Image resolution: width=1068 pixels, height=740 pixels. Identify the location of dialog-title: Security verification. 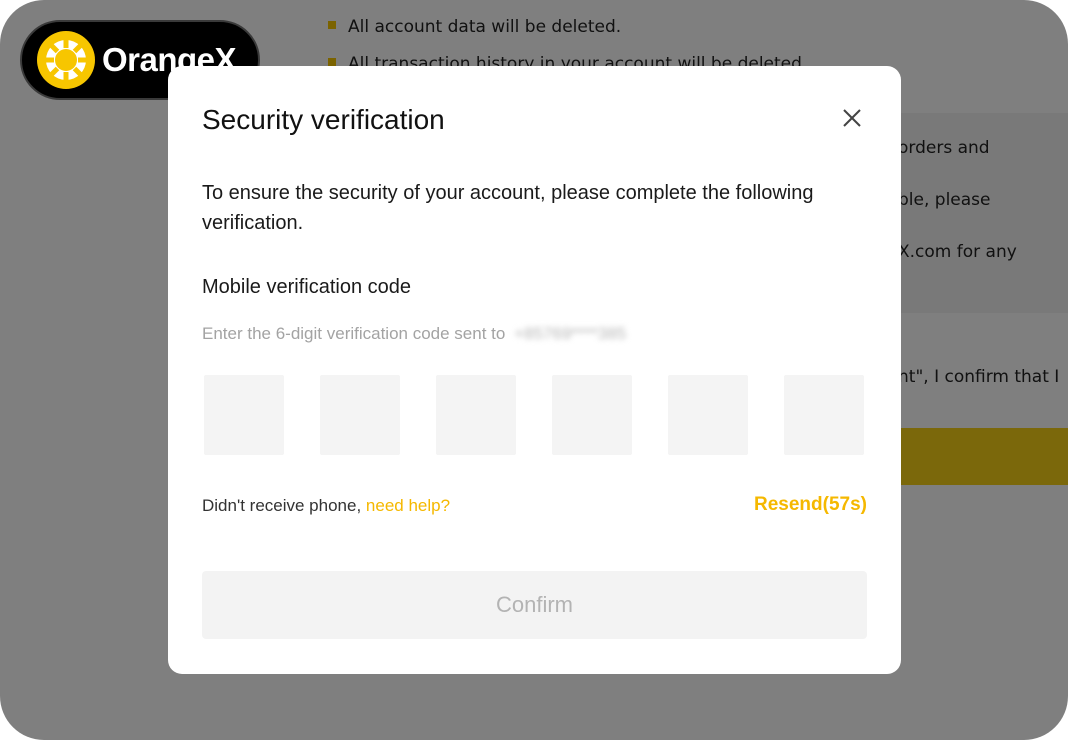
(323, 119).